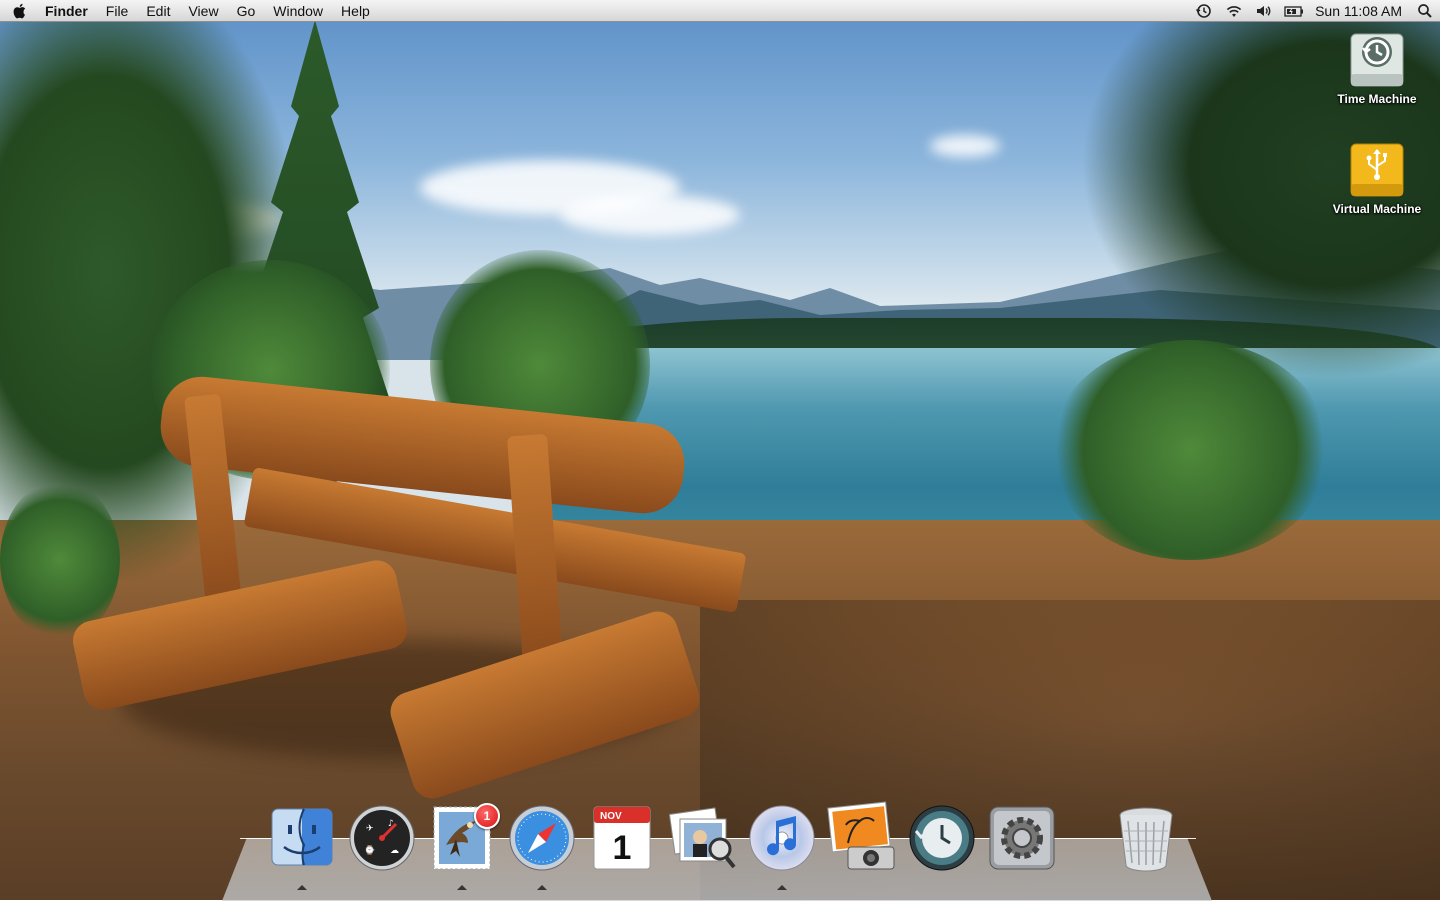 Image resolution: width=1440 pixels, height=901 pixels. I want to click on dock-item-preview, so click(702, 839).